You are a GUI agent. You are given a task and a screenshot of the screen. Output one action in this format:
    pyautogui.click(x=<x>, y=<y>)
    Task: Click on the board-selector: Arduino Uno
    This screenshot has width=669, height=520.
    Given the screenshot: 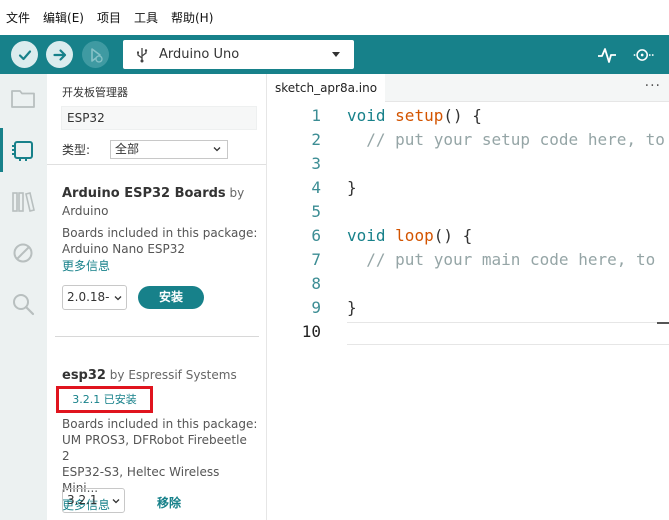 What is the action you would take?
    pyautogui.click(x=238, y=54)
    